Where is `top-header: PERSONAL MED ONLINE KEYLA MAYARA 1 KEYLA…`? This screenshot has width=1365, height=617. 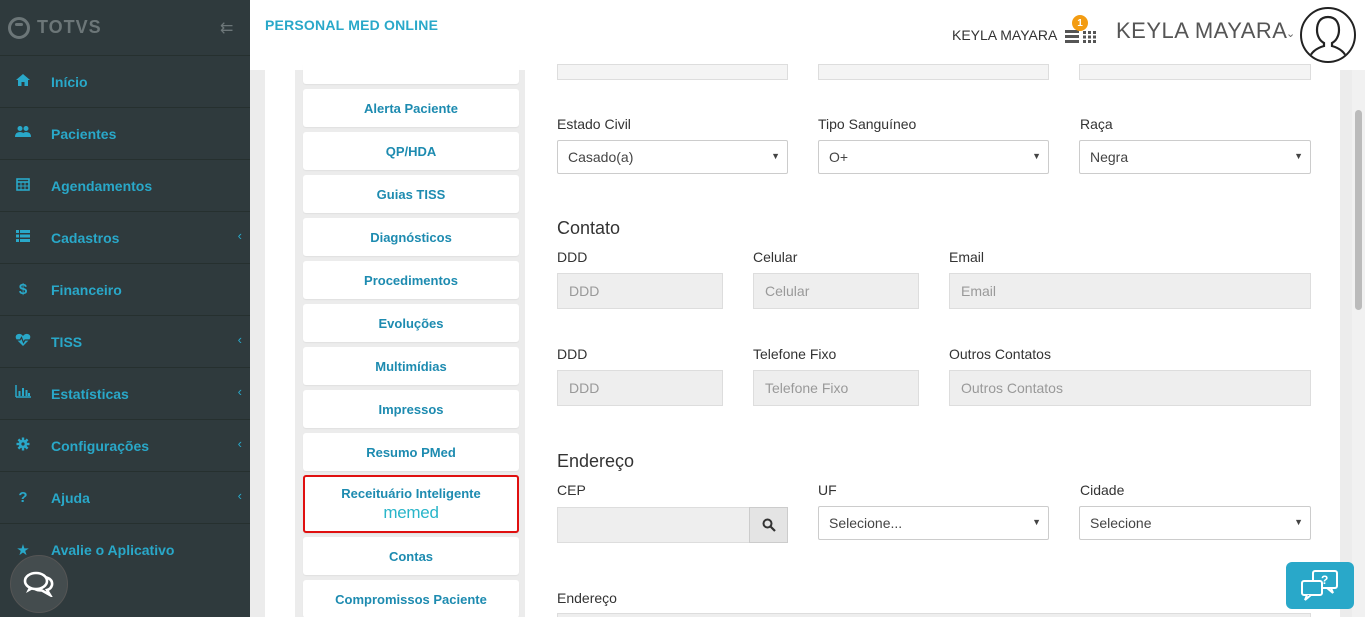
top-header: PERSONAL MED ONLINE KEYLA MAYARA 1 KEYLA… is located at coordinates (807, 35).